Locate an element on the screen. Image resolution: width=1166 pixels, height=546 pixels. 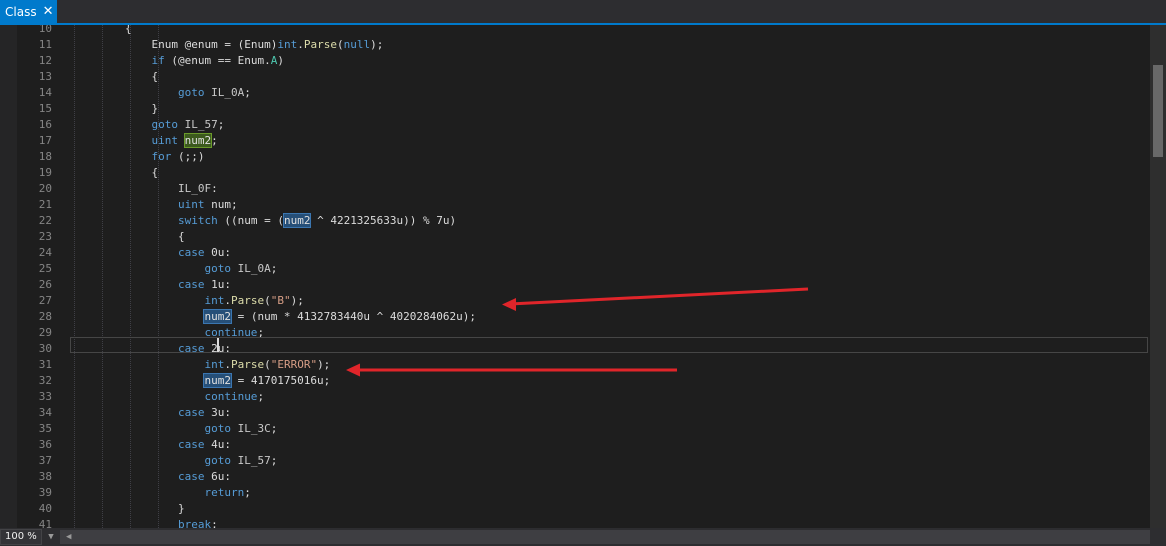
line-number: 22 is located at coordinates (45, 220).